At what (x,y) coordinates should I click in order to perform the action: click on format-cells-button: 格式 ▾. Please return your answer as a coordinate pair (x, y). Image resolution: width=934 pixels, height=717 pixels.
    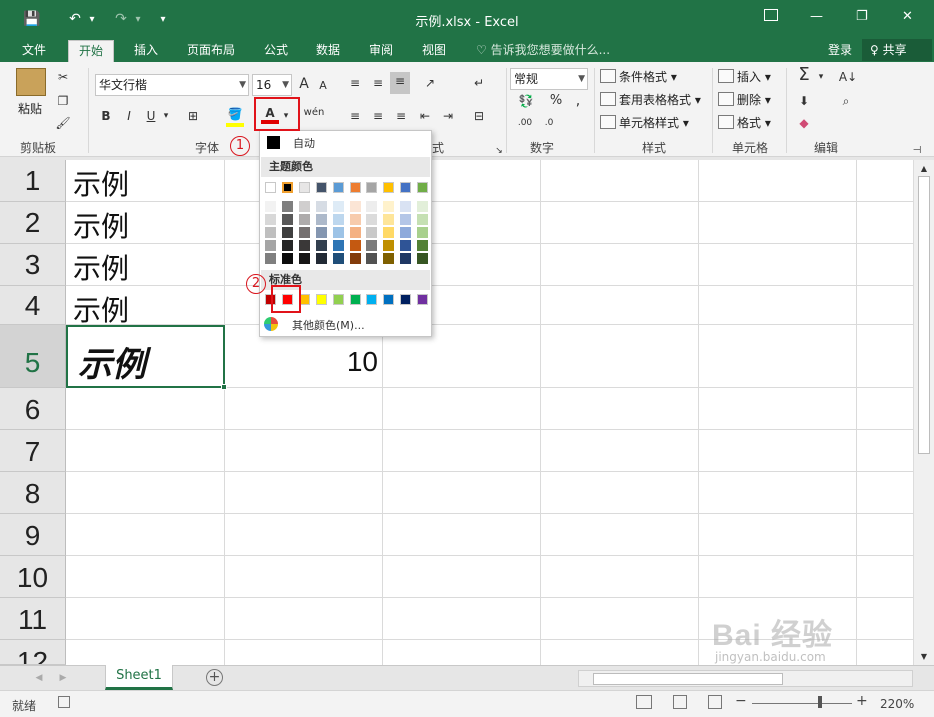
    Looking at the image, I should click on (744, 123).